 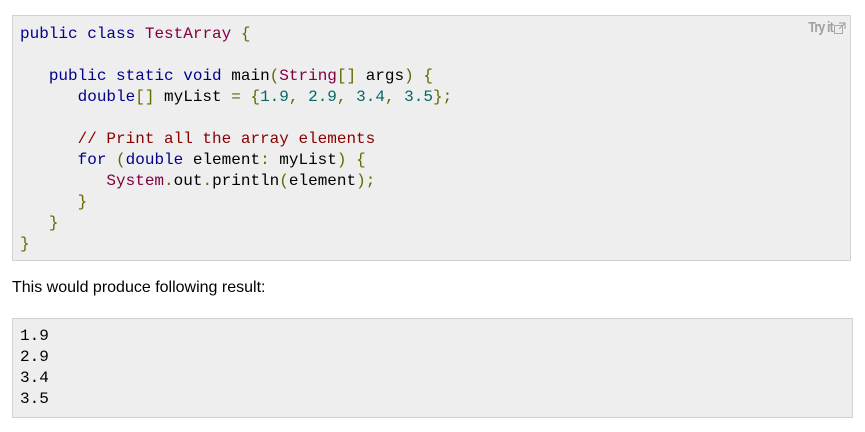 What do you see at coordinates (139, 287) in the screenshot?
I see `result-description: This would produce following result:` at bounding box center [139, 287].